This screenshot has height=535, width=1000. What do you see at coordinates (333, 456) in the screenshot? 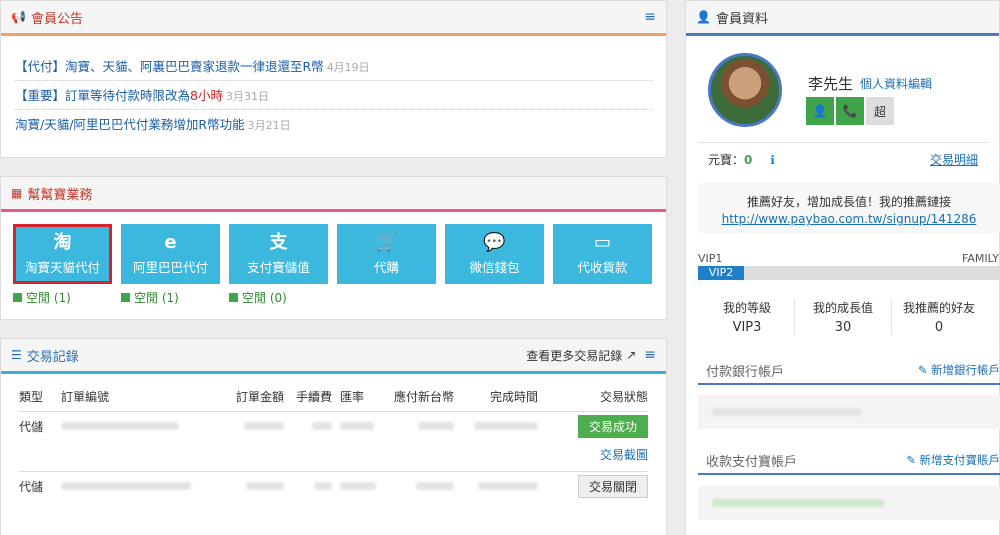
I see `screenshot-link: 交易截圖` at bounding box center [333, 456].